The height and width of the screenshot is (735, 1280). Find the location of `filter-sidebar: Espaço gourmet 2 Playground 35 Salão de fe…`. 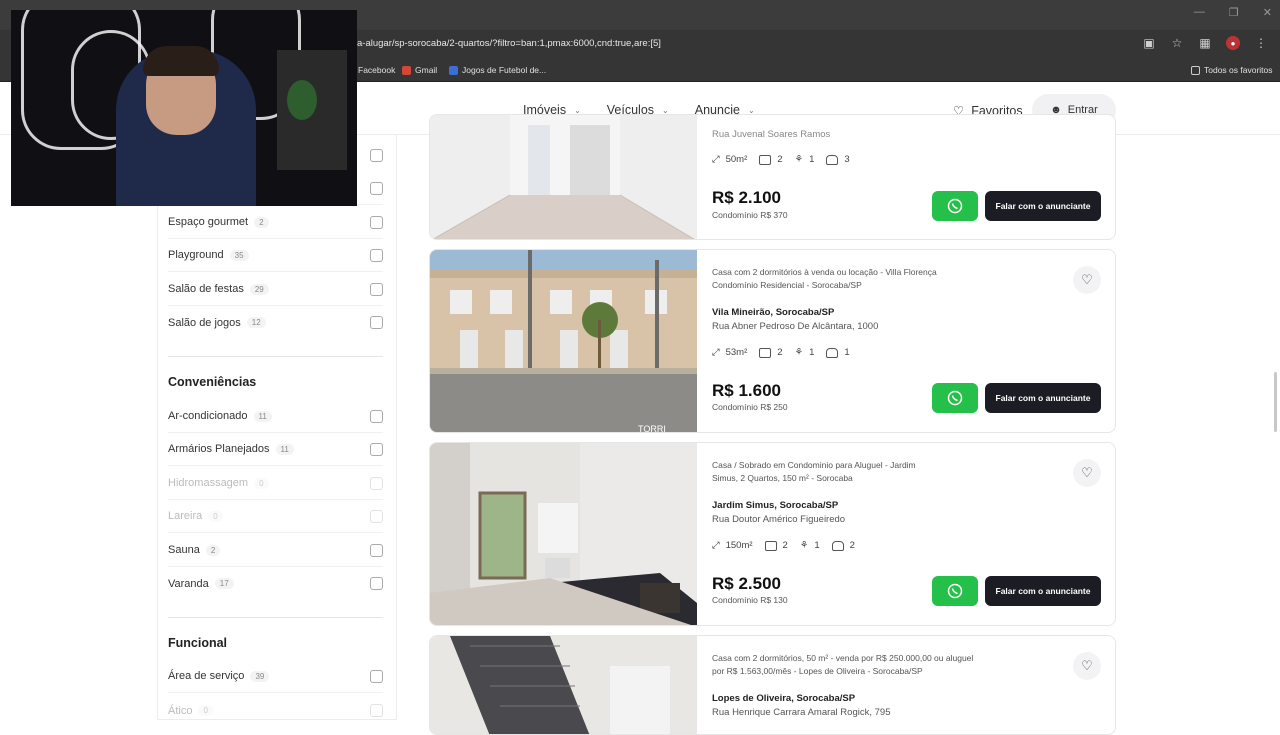

filter-sidebar: Espaço gourmet 2 Playground 35 Salão de fe… is located at coordinates (277, 427).